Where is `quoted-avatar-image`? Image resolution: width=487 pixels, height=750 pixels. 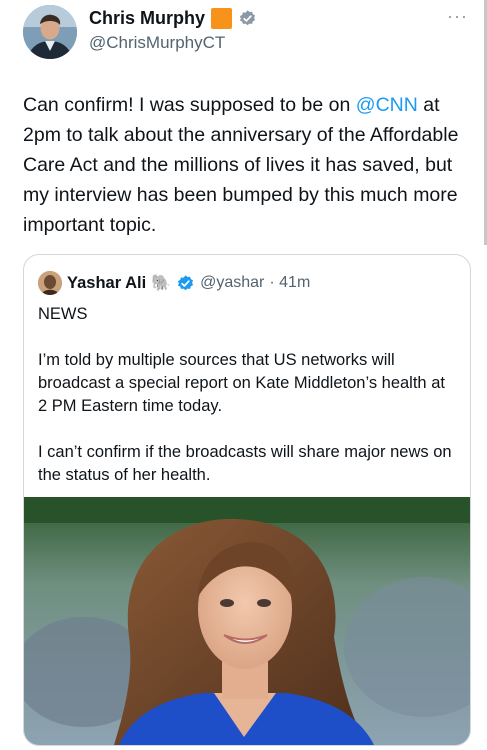
quoted-avatar-image is located at coordinates (50, 283).